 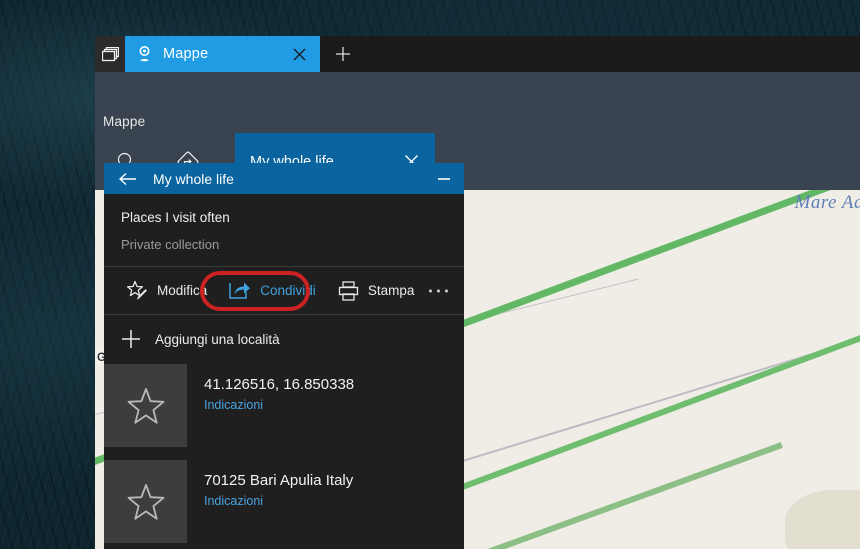 What do you see at coordinates (343, 54) in the screenshot?
I see `new-tab-button` at bounding box center [343, 54].